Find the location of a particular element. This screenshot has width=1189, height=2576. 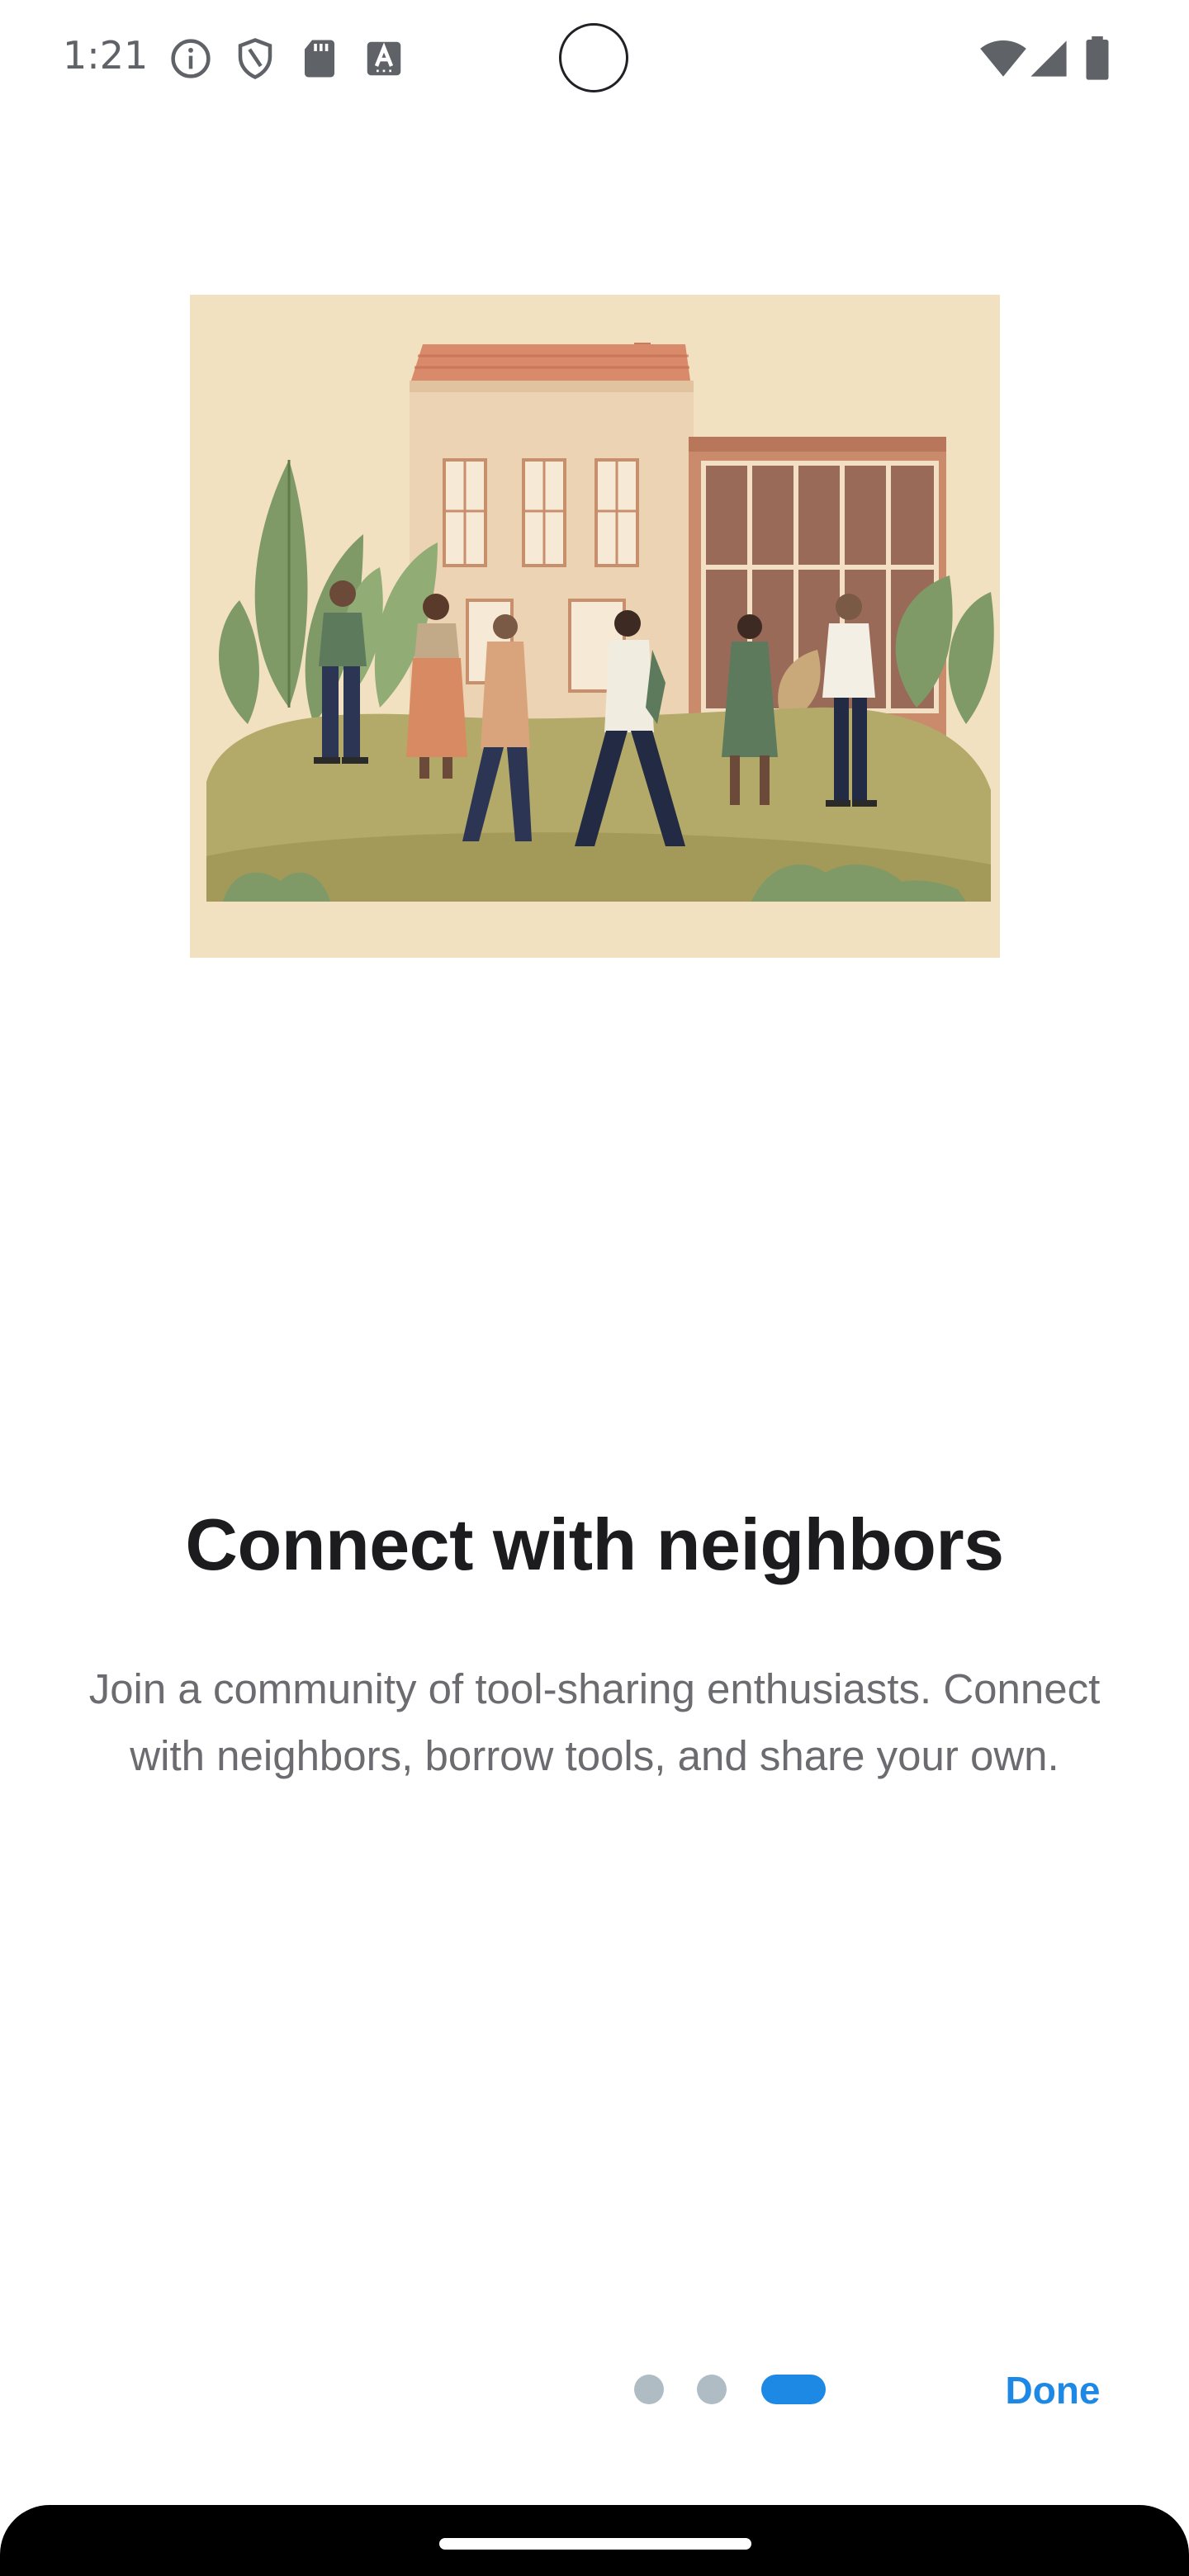

done-button: Done is located at coordinates (1052, 2390).